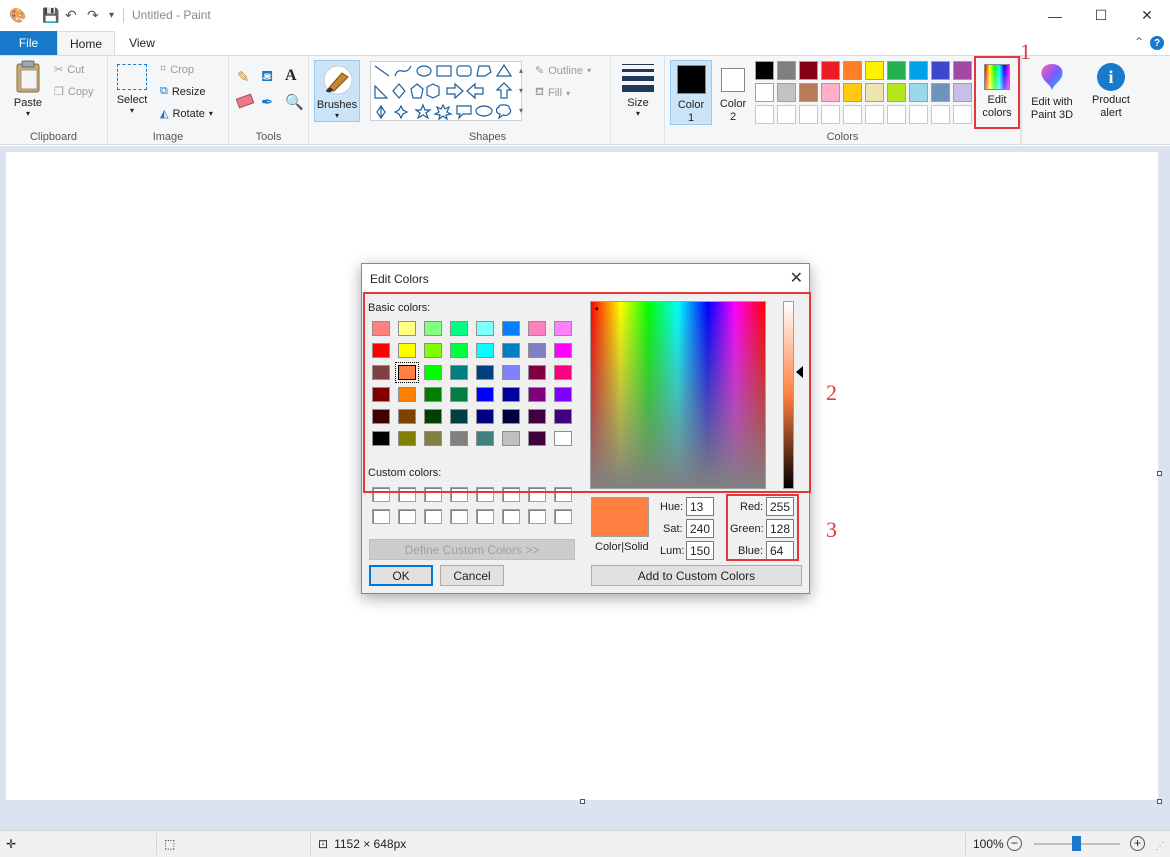  What do you see at coordinates (696, 575) in the screenshot?
I see `add-to-custom-colors-button: Add to Custom Colors` at bounding box center [696, 575].